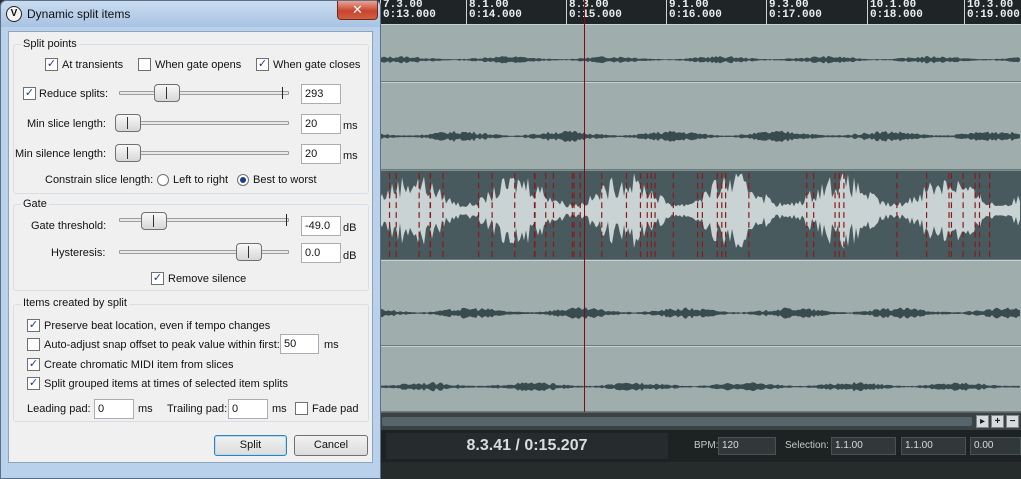 The width and height of the screenshot is (1021, 479). I want to click on create-midi-label: Create chromatic MIDI item from slices, so click(139, 365).